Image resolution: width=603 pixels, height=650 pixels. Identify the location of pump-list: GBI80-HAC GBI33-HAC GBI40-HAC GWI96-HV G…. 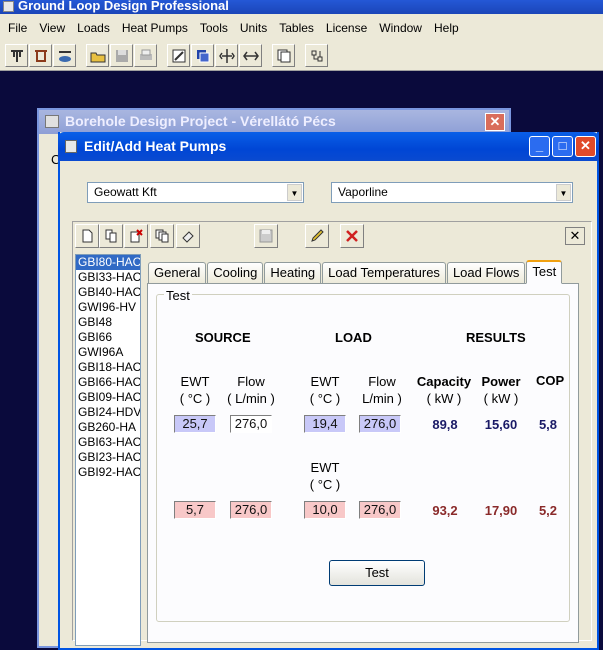
(108, 450).